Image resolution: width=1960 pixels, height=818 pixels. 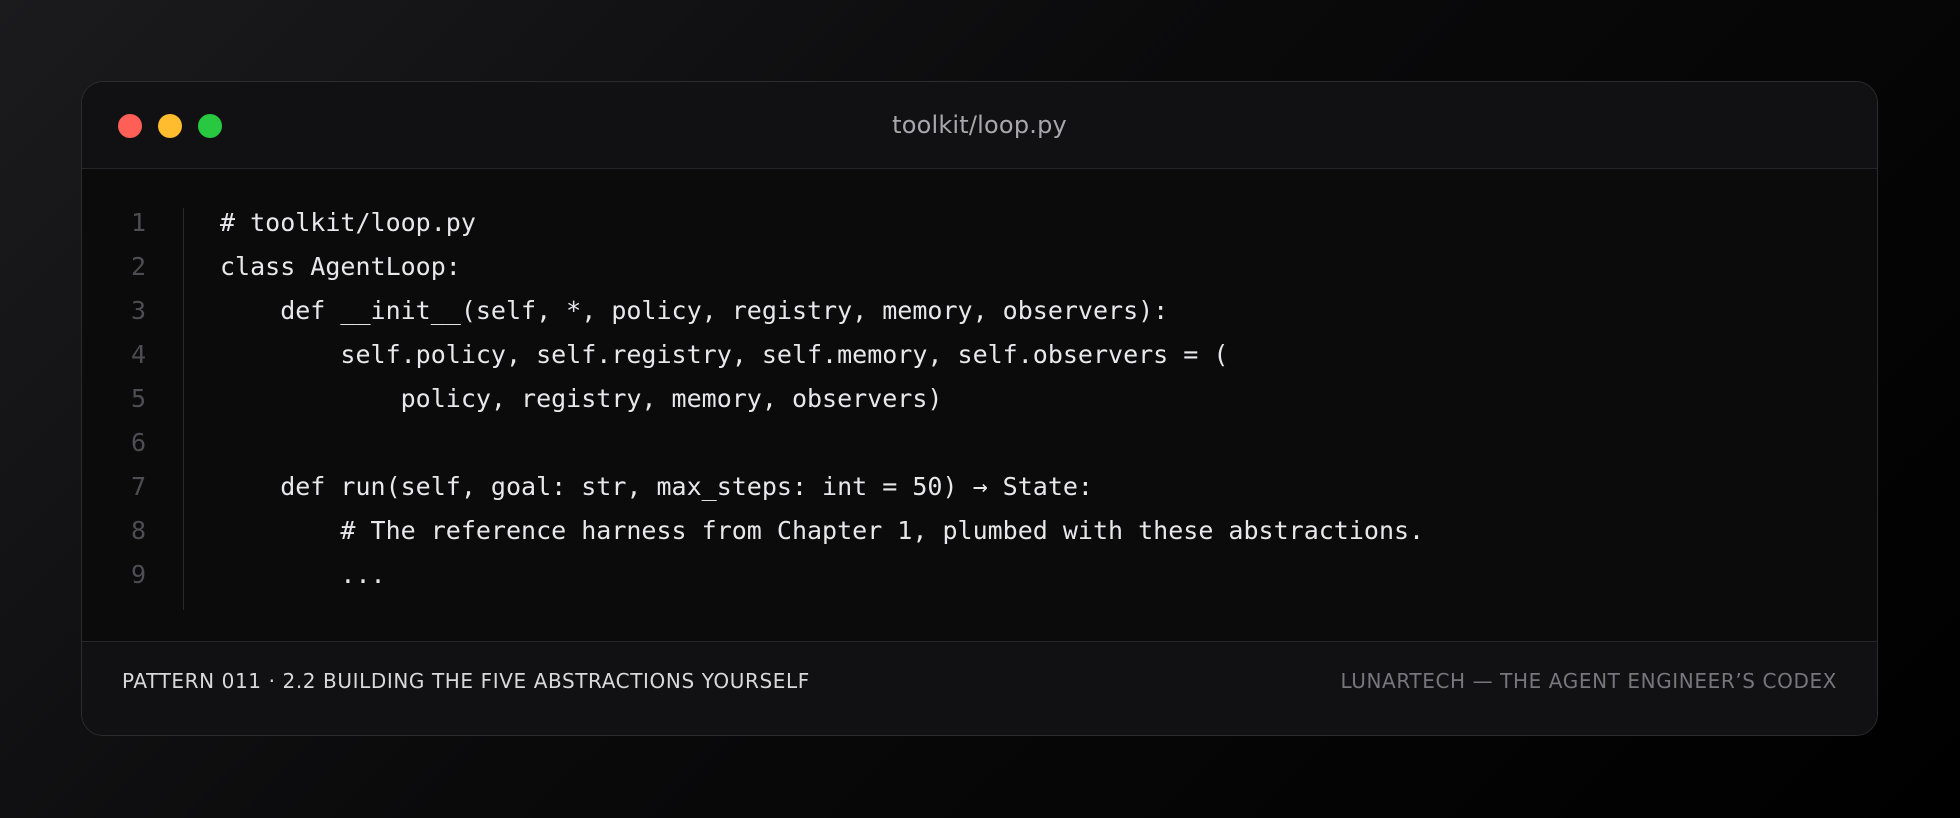 What do you see at coordinates (138, 222) in the screenshot?
I see `line-number: 1` at bounding box center [138, 222].